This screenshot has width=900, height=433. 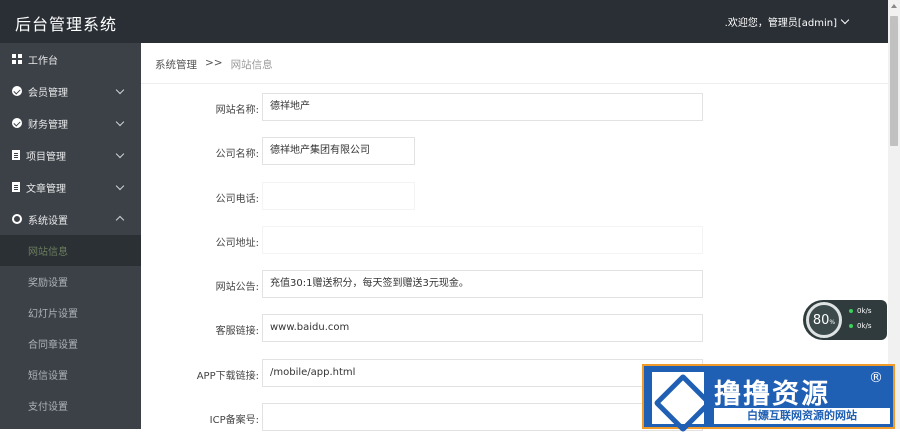 I want to click on company-name-label: 公司名称:, so click(x=237, y=154).